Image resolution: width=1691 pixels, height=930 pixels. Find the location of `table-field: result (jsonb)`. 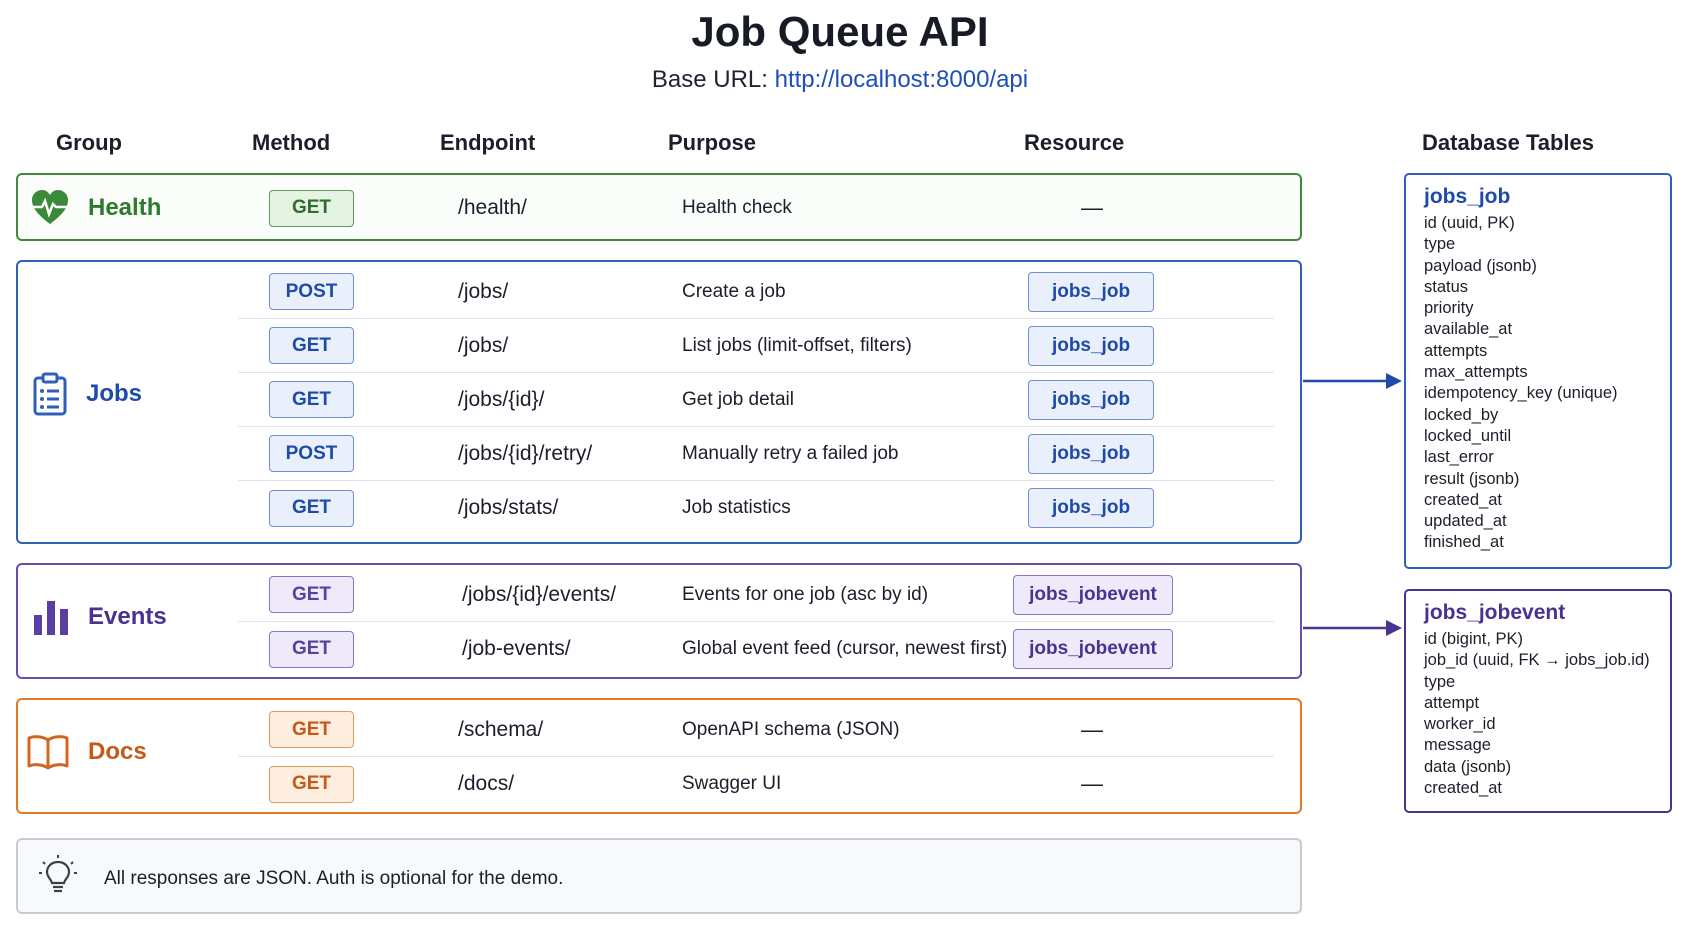

table-field: result (jsonb) is located at coordinates (1472, 478).